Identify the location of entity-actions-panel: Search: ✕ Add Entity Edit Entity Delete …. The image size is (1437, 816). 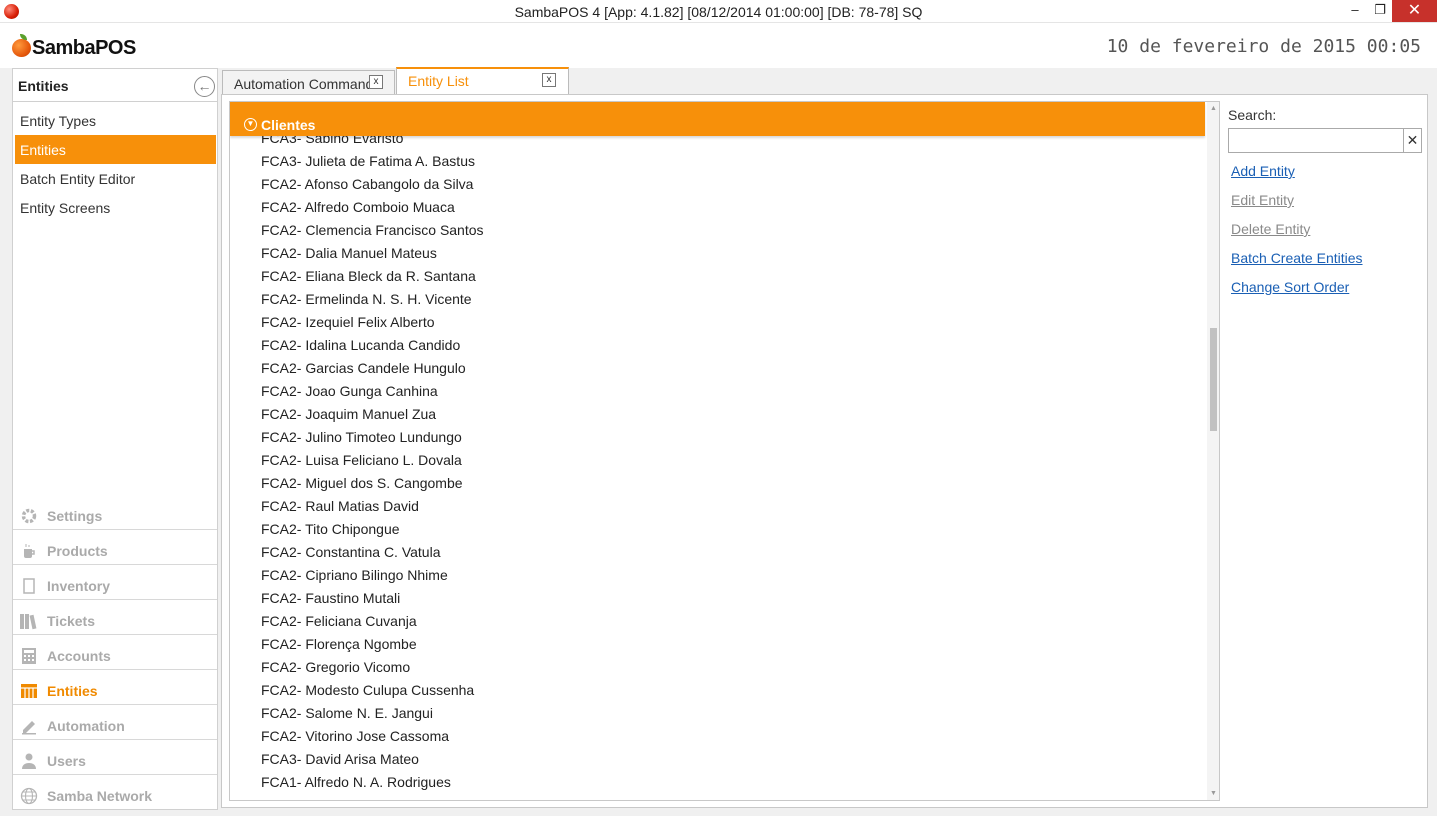
(1325, 206).